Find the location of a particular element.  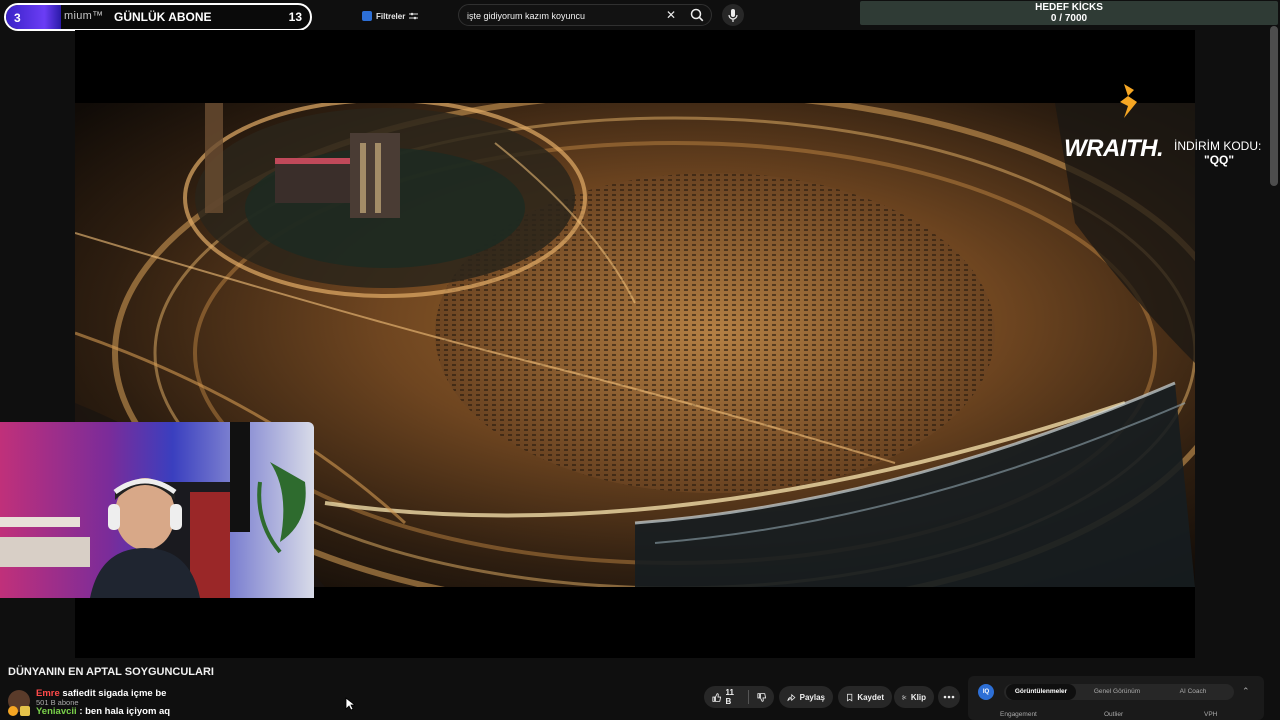

clear-search-button: ✕ is located at coordinates (671, 15).